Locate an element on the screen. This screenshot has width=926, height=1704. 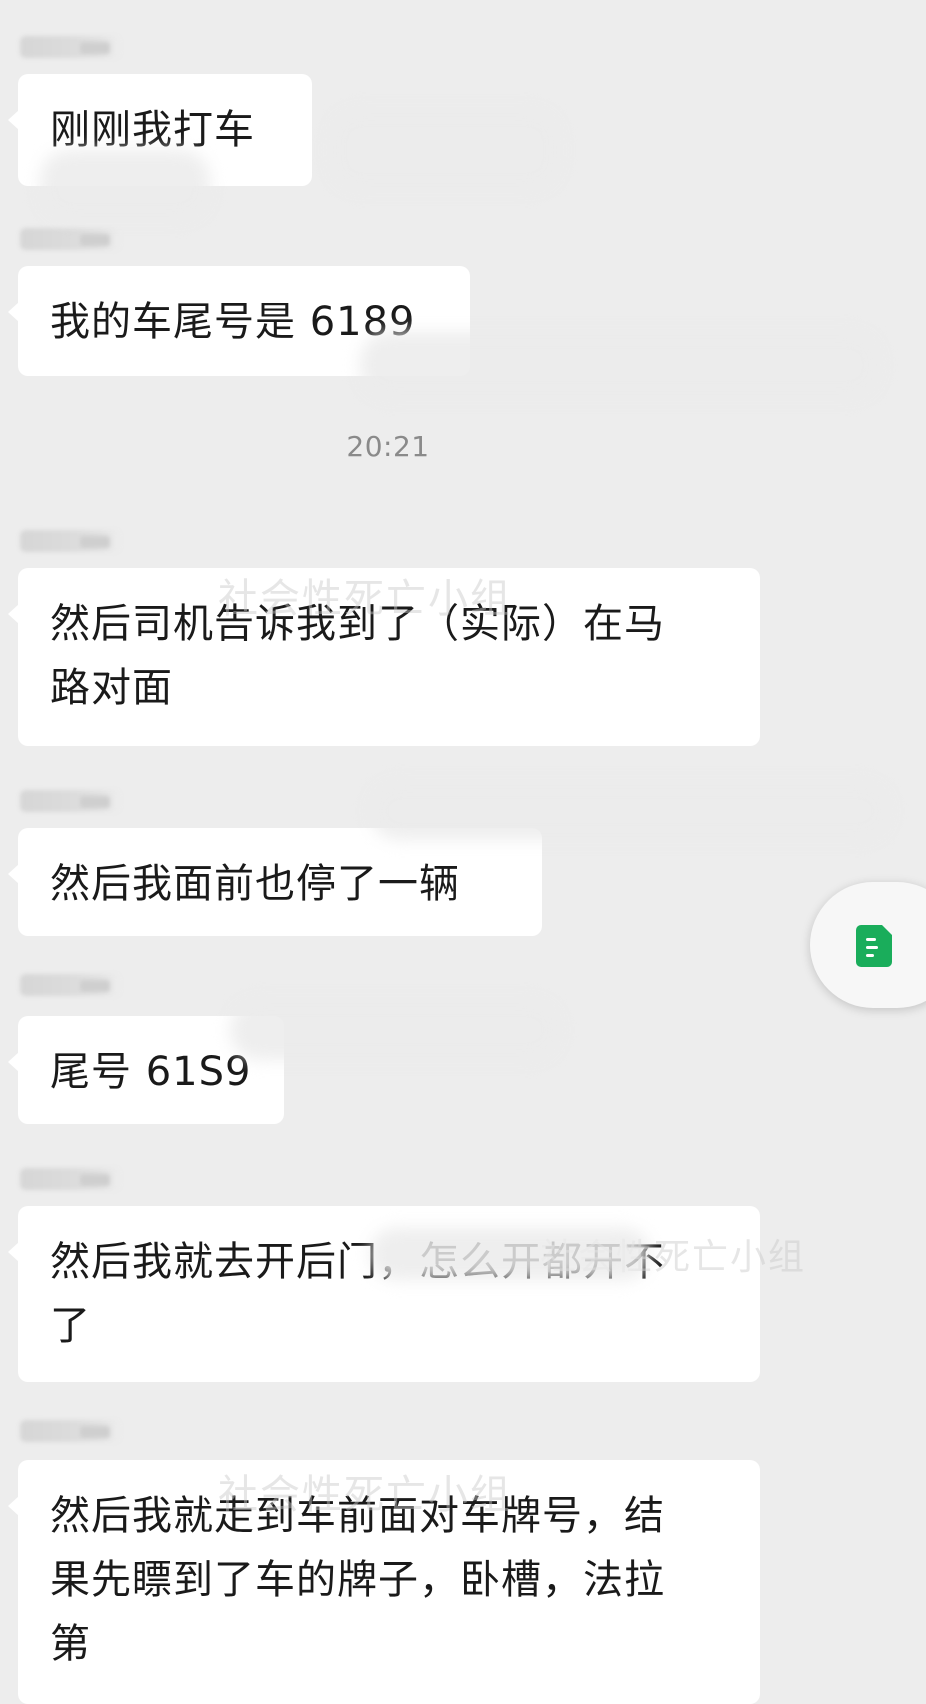
message-bubble: 然后我就去开后门，怎么开都开不 了 is located at coordinates (384, 1294).